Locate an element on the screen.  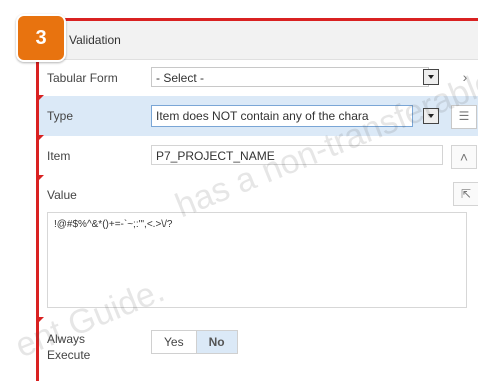
tabular-form-select: - Select - is located at coordinates (290, 77).